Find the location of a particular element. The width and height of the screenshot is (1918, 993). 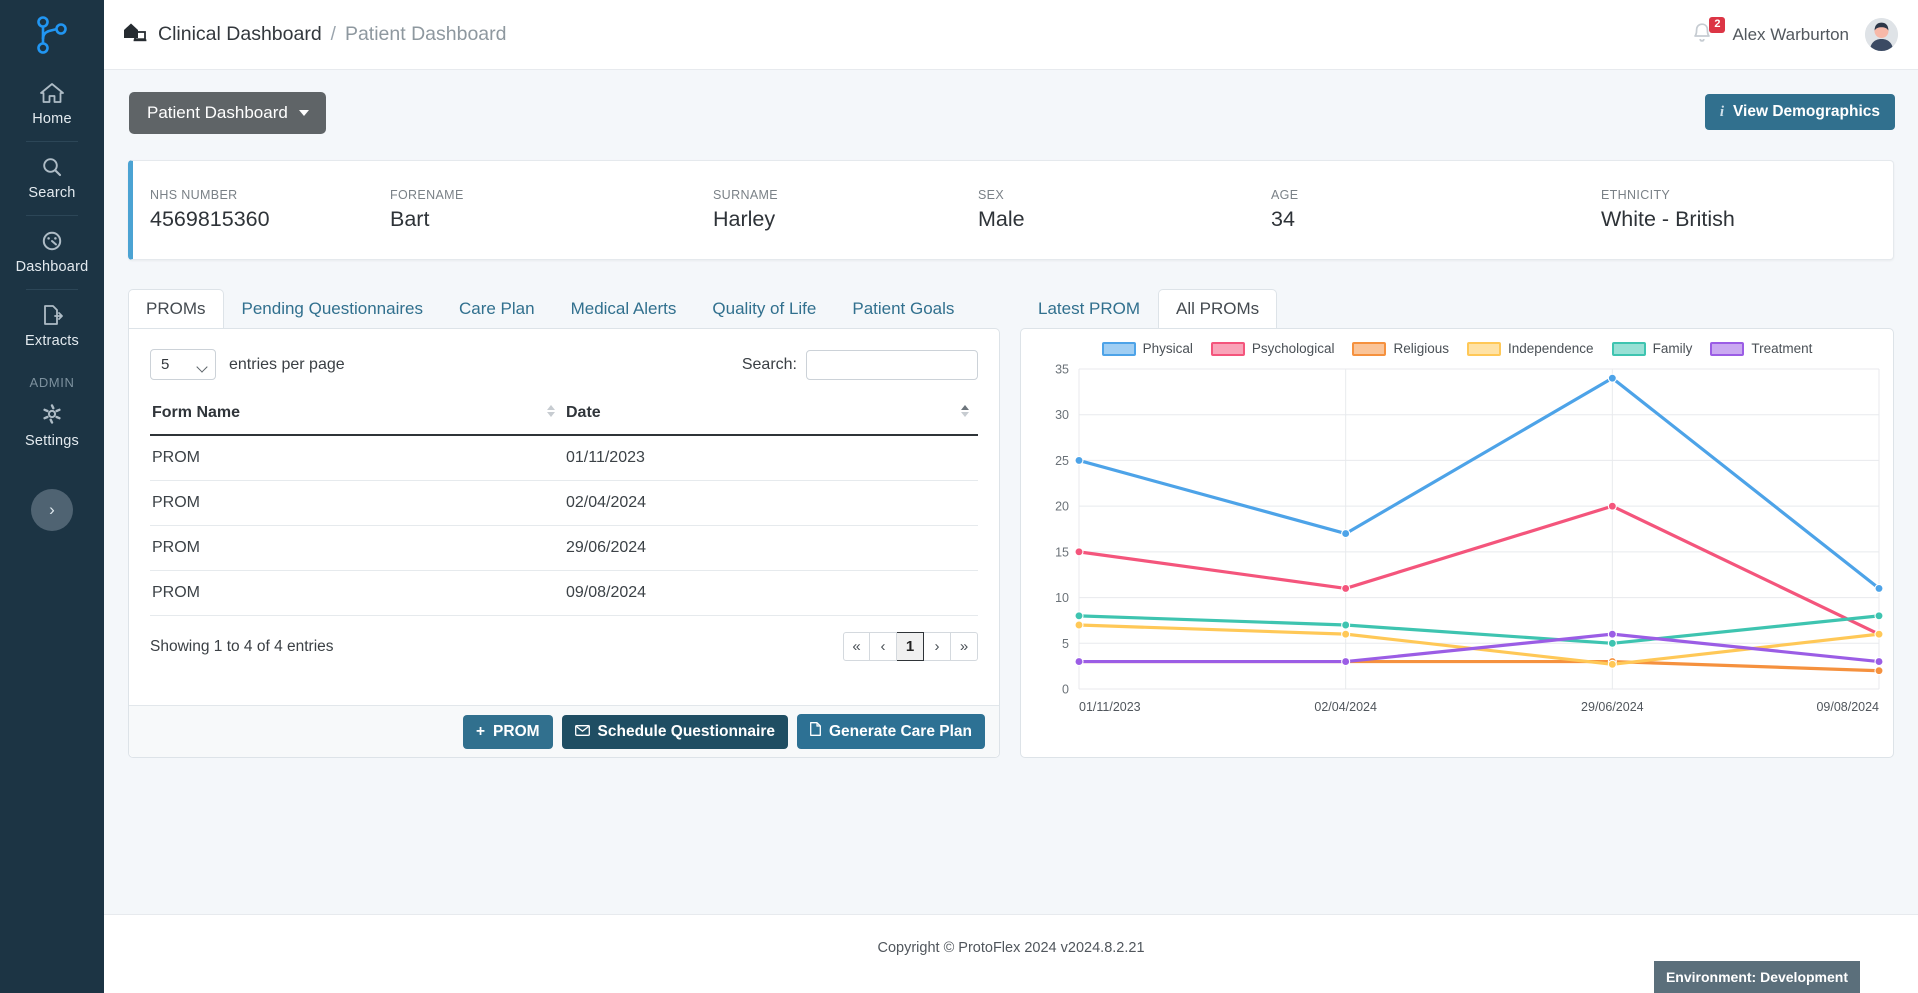

search-input is located at coordinates (892, 364).